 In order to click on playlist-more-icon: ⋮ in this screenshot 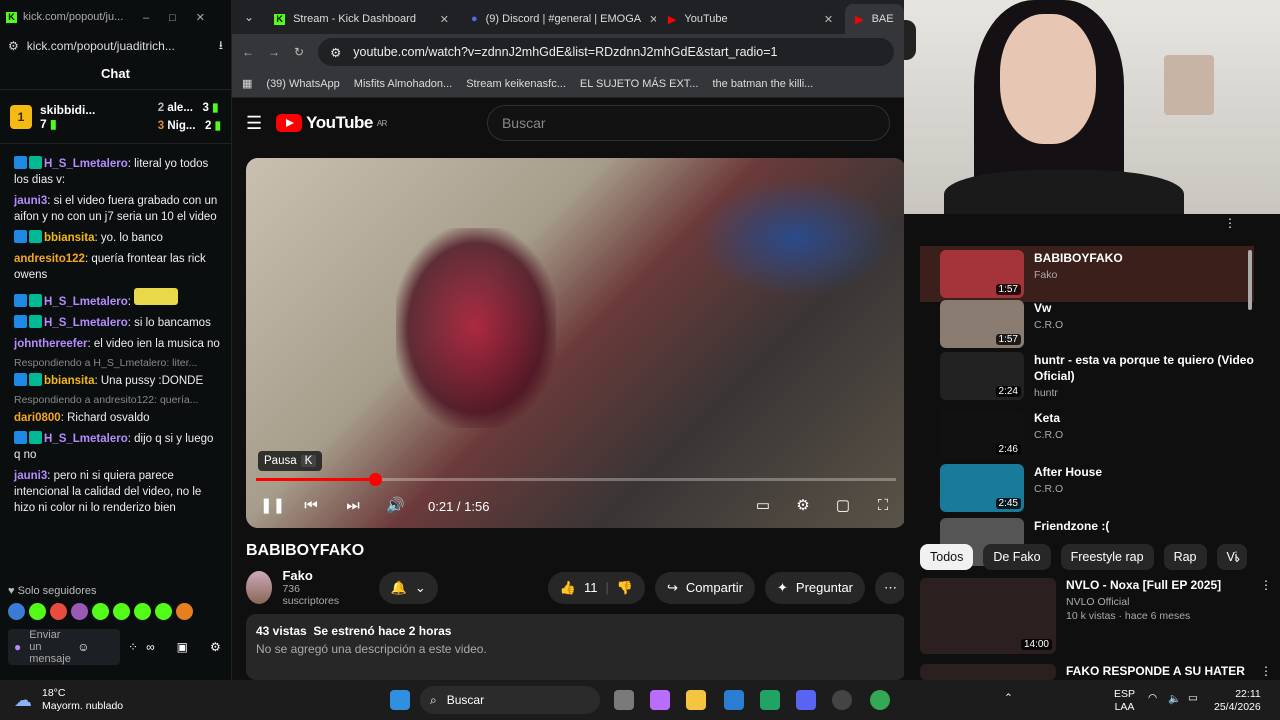, I will do `click(1230, 223)`.